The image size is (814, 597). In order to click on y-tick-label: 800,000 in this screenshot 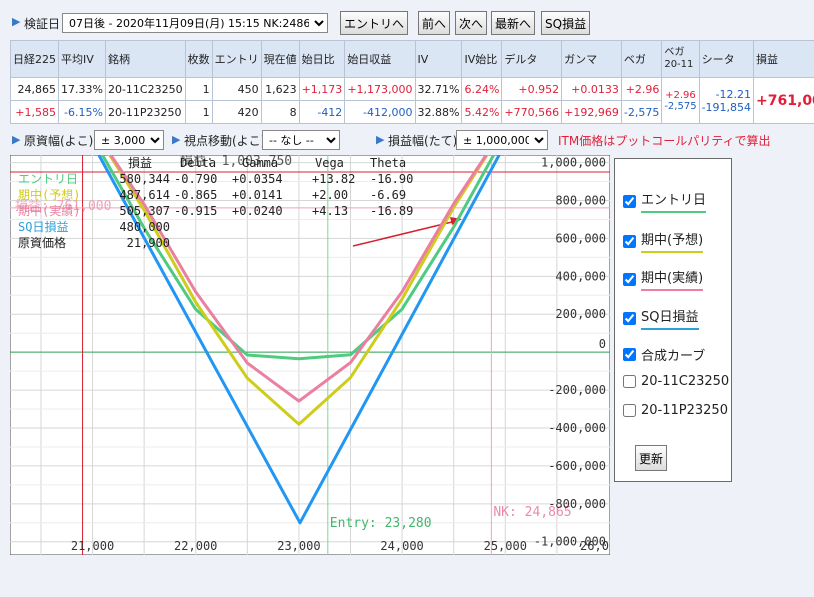, I will do `click(580, 200)`.